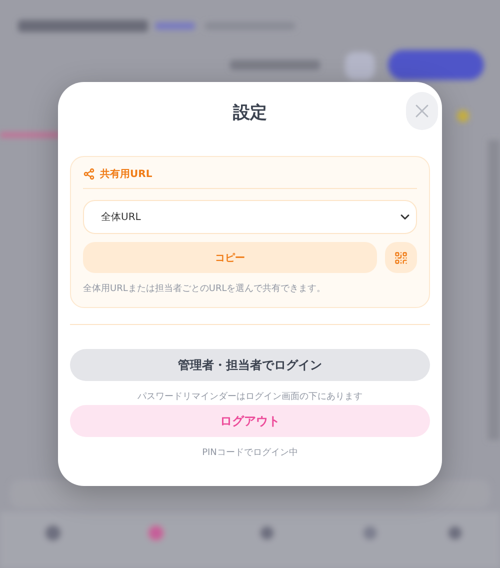 The width and height of the screenshot is (500, 568). What do you see at coordinates (250, 365) in the screenshot?
I see `admin-login-button: 管理者・担当者でログイン` at bounding box center [250, 365].